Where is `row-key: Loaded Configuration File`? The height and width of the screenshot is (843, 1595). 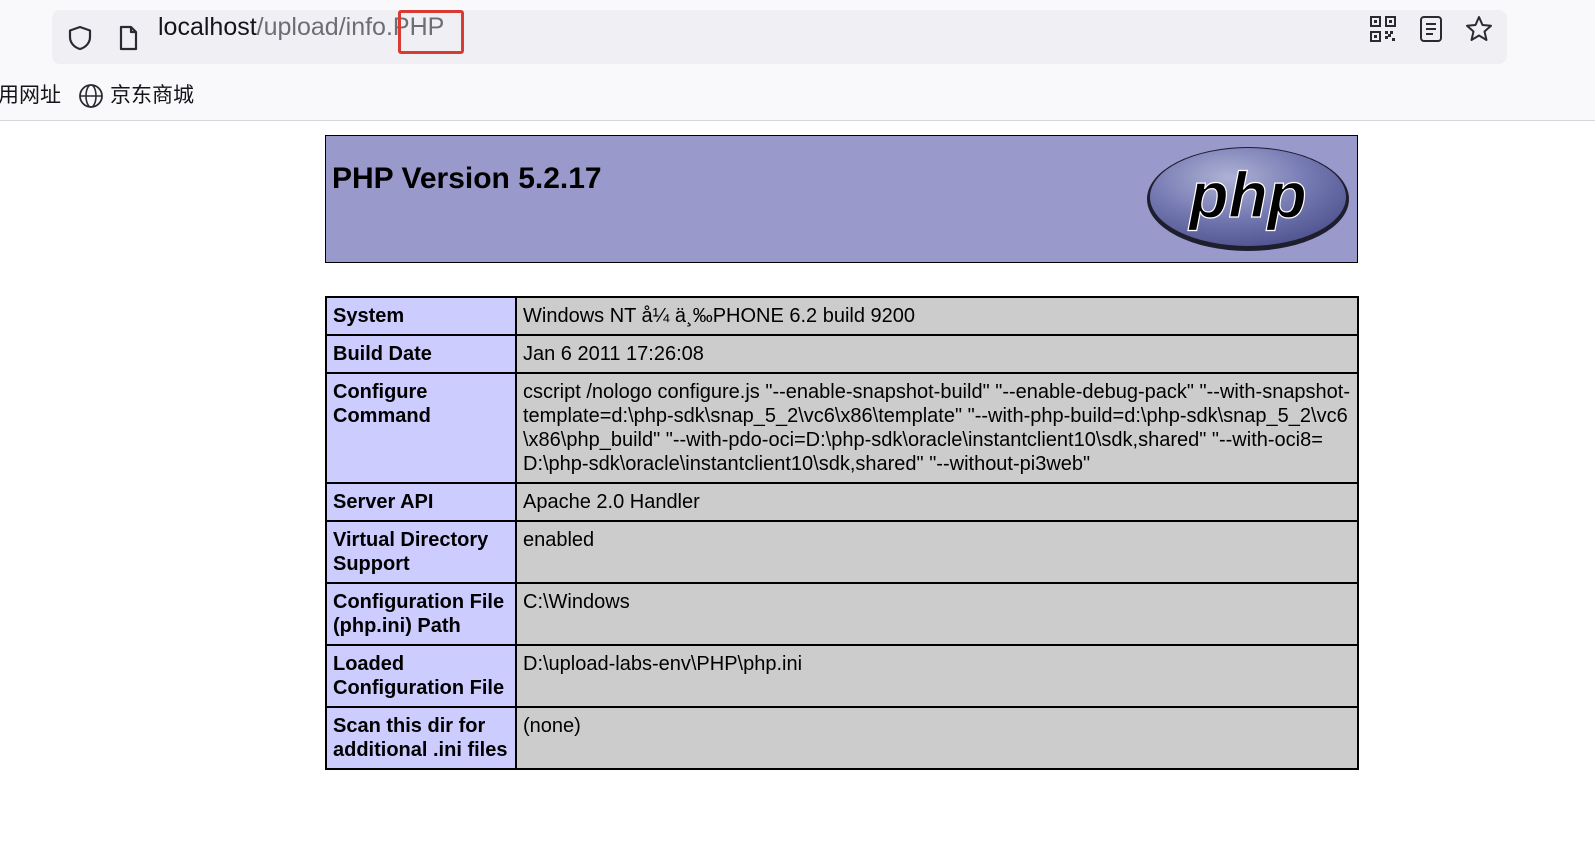
row-key: Loaded Configuration File is located at coordinates (421, 676).